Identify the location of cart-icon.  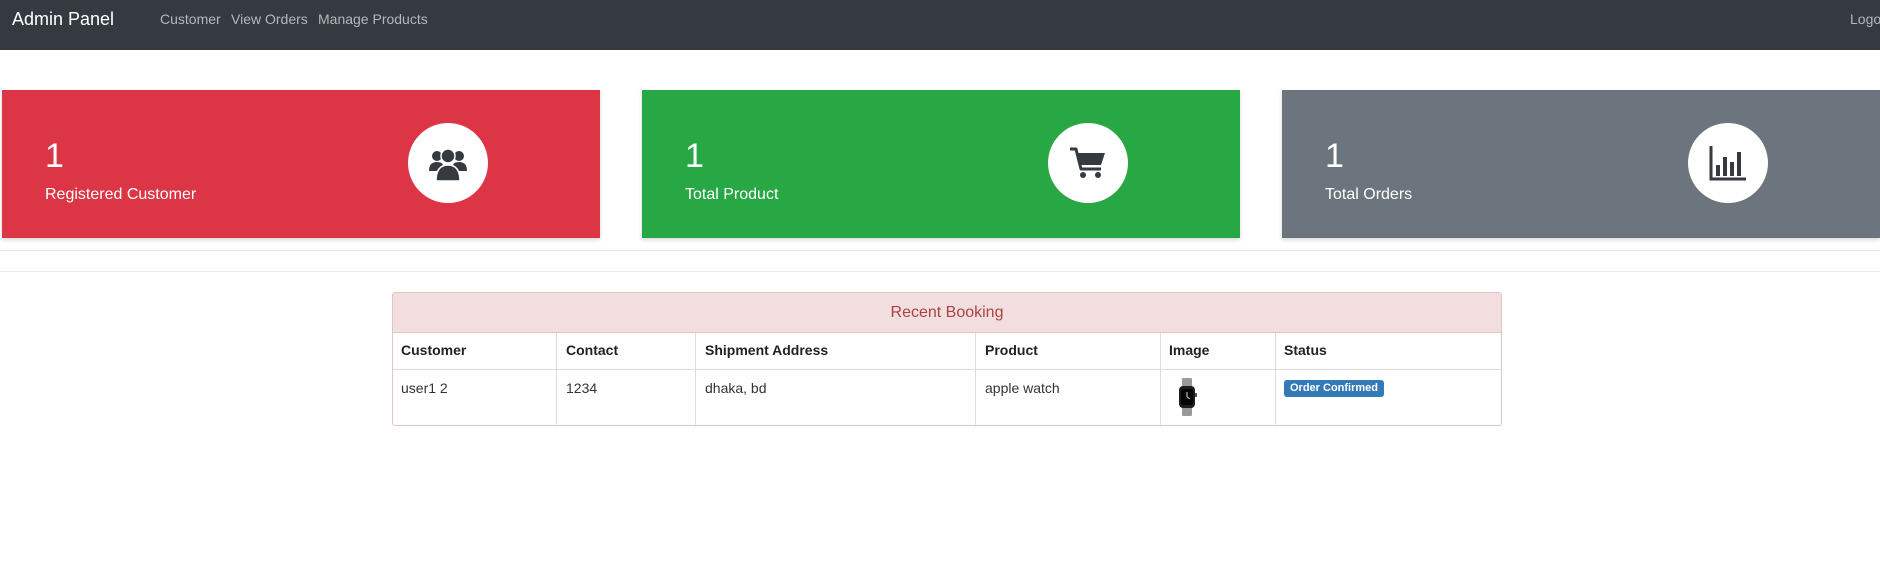
(1087, 162).